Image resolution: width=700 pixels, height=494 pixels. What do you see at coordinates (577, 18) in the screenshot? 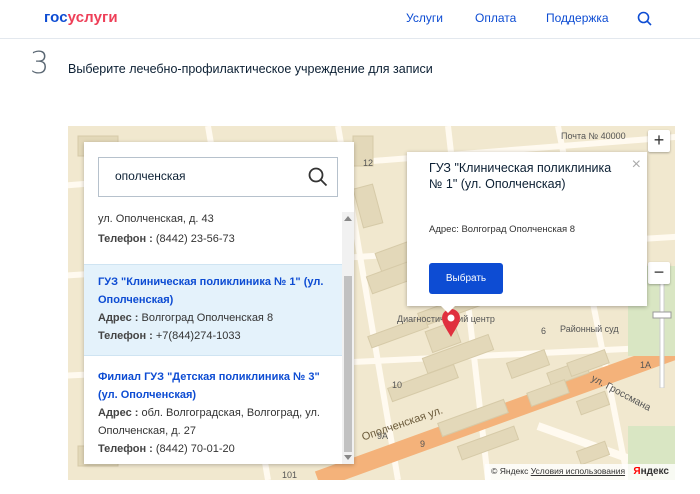
I see `nav-support-link: Поддержка` at bounding box center [577, 18].